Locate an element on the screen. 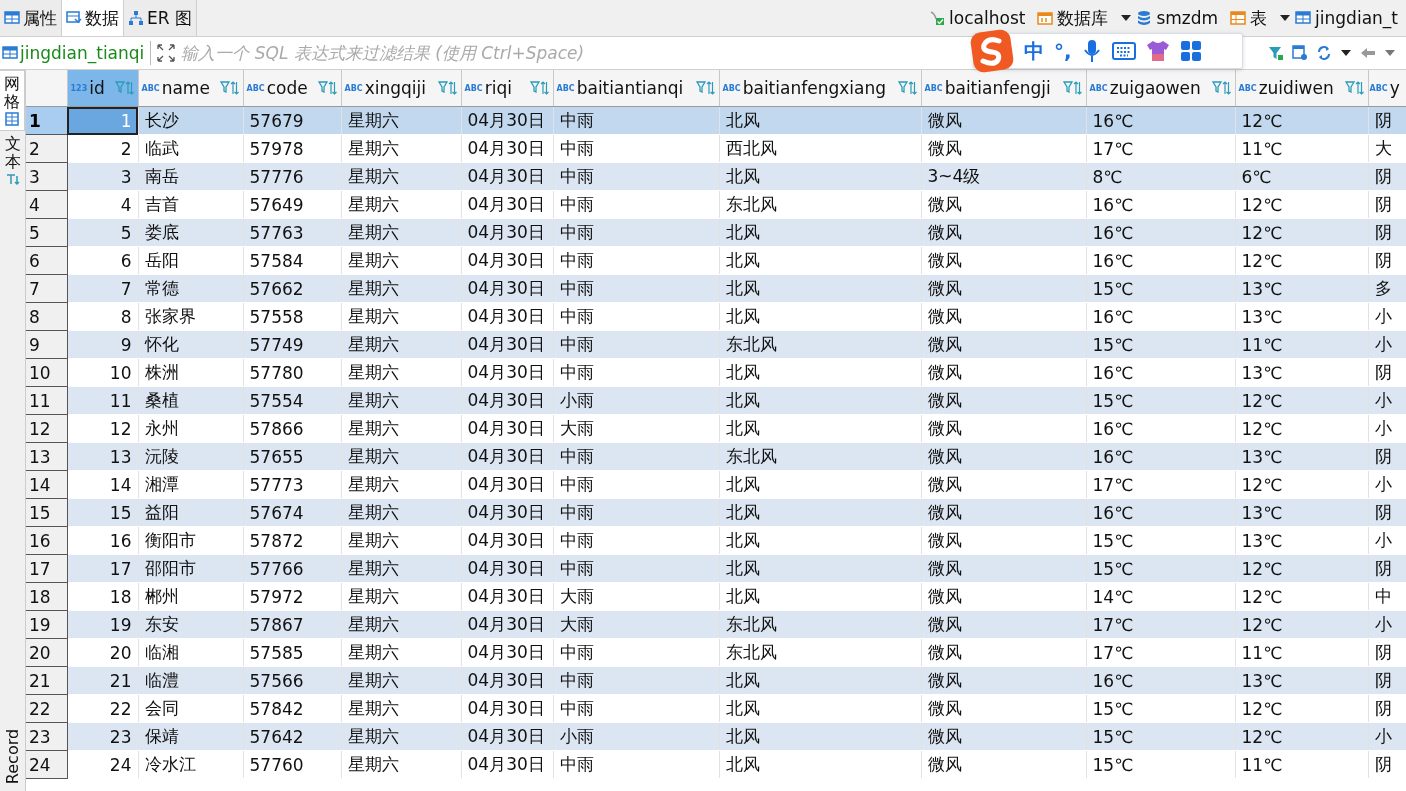  column-name: baitianfengji is located at coordinates (998, 88).